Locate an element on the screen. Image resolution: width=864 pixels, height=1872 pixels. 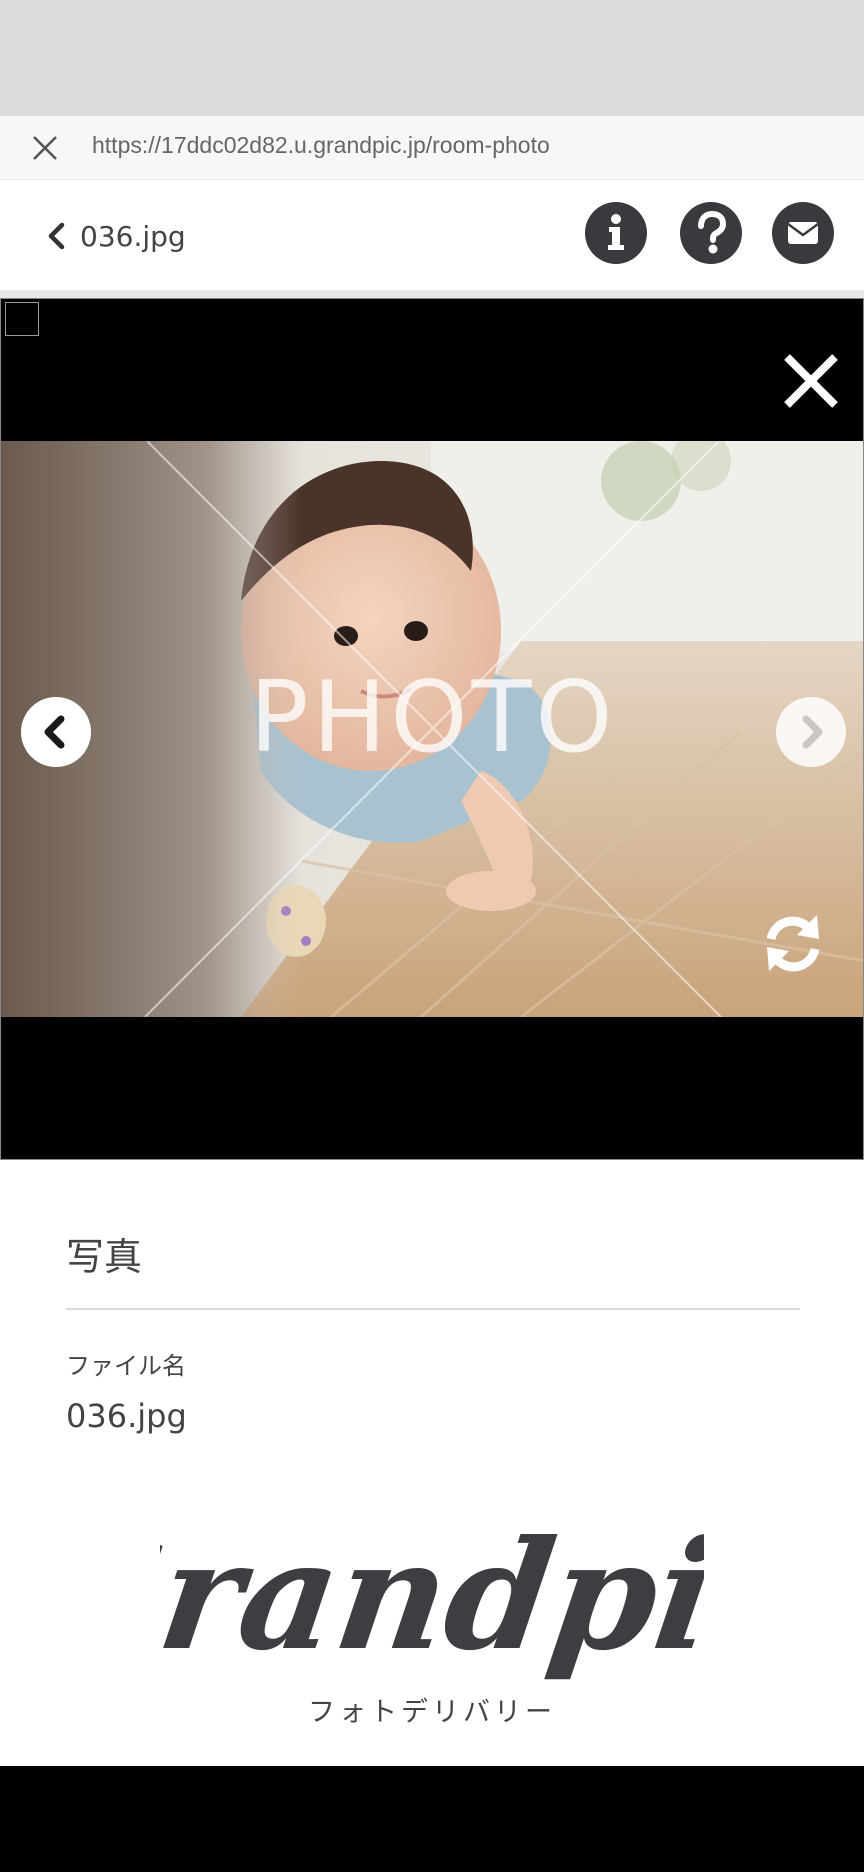
header-divider is located at coordinates (432, 294).